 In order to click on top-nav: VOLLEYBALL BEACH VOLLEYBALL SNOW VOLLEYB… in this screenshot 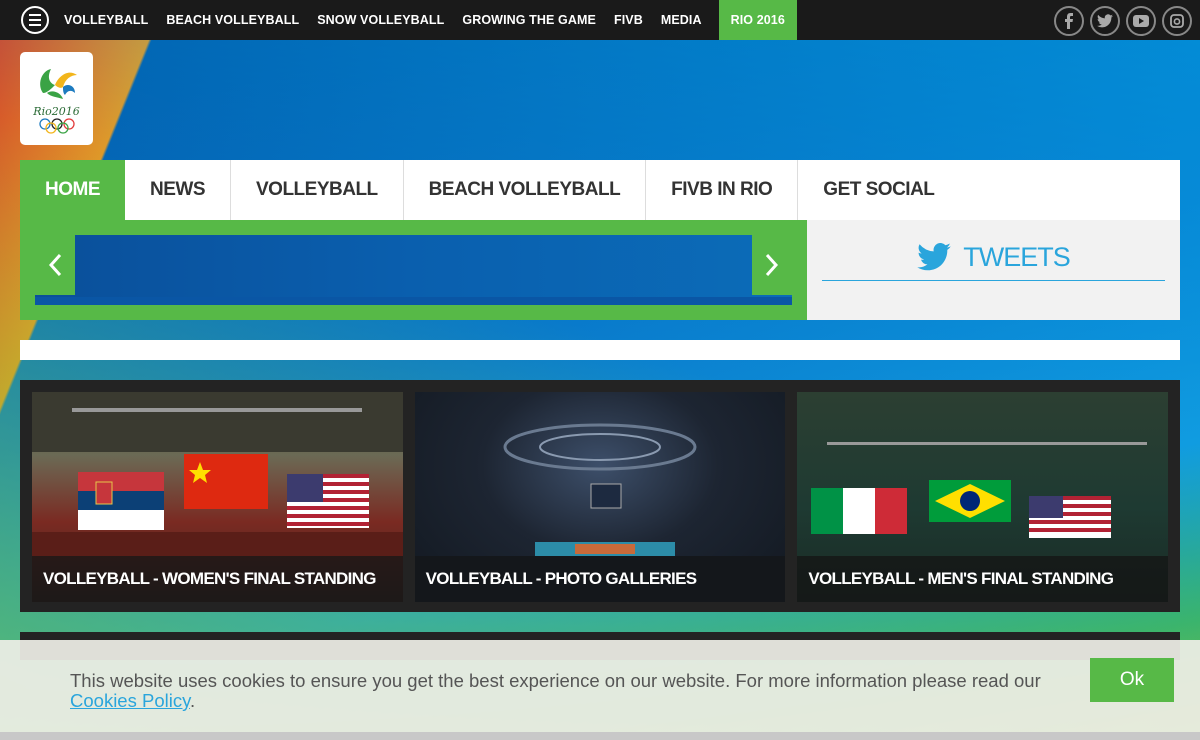, I will do `click(426, 20)`.